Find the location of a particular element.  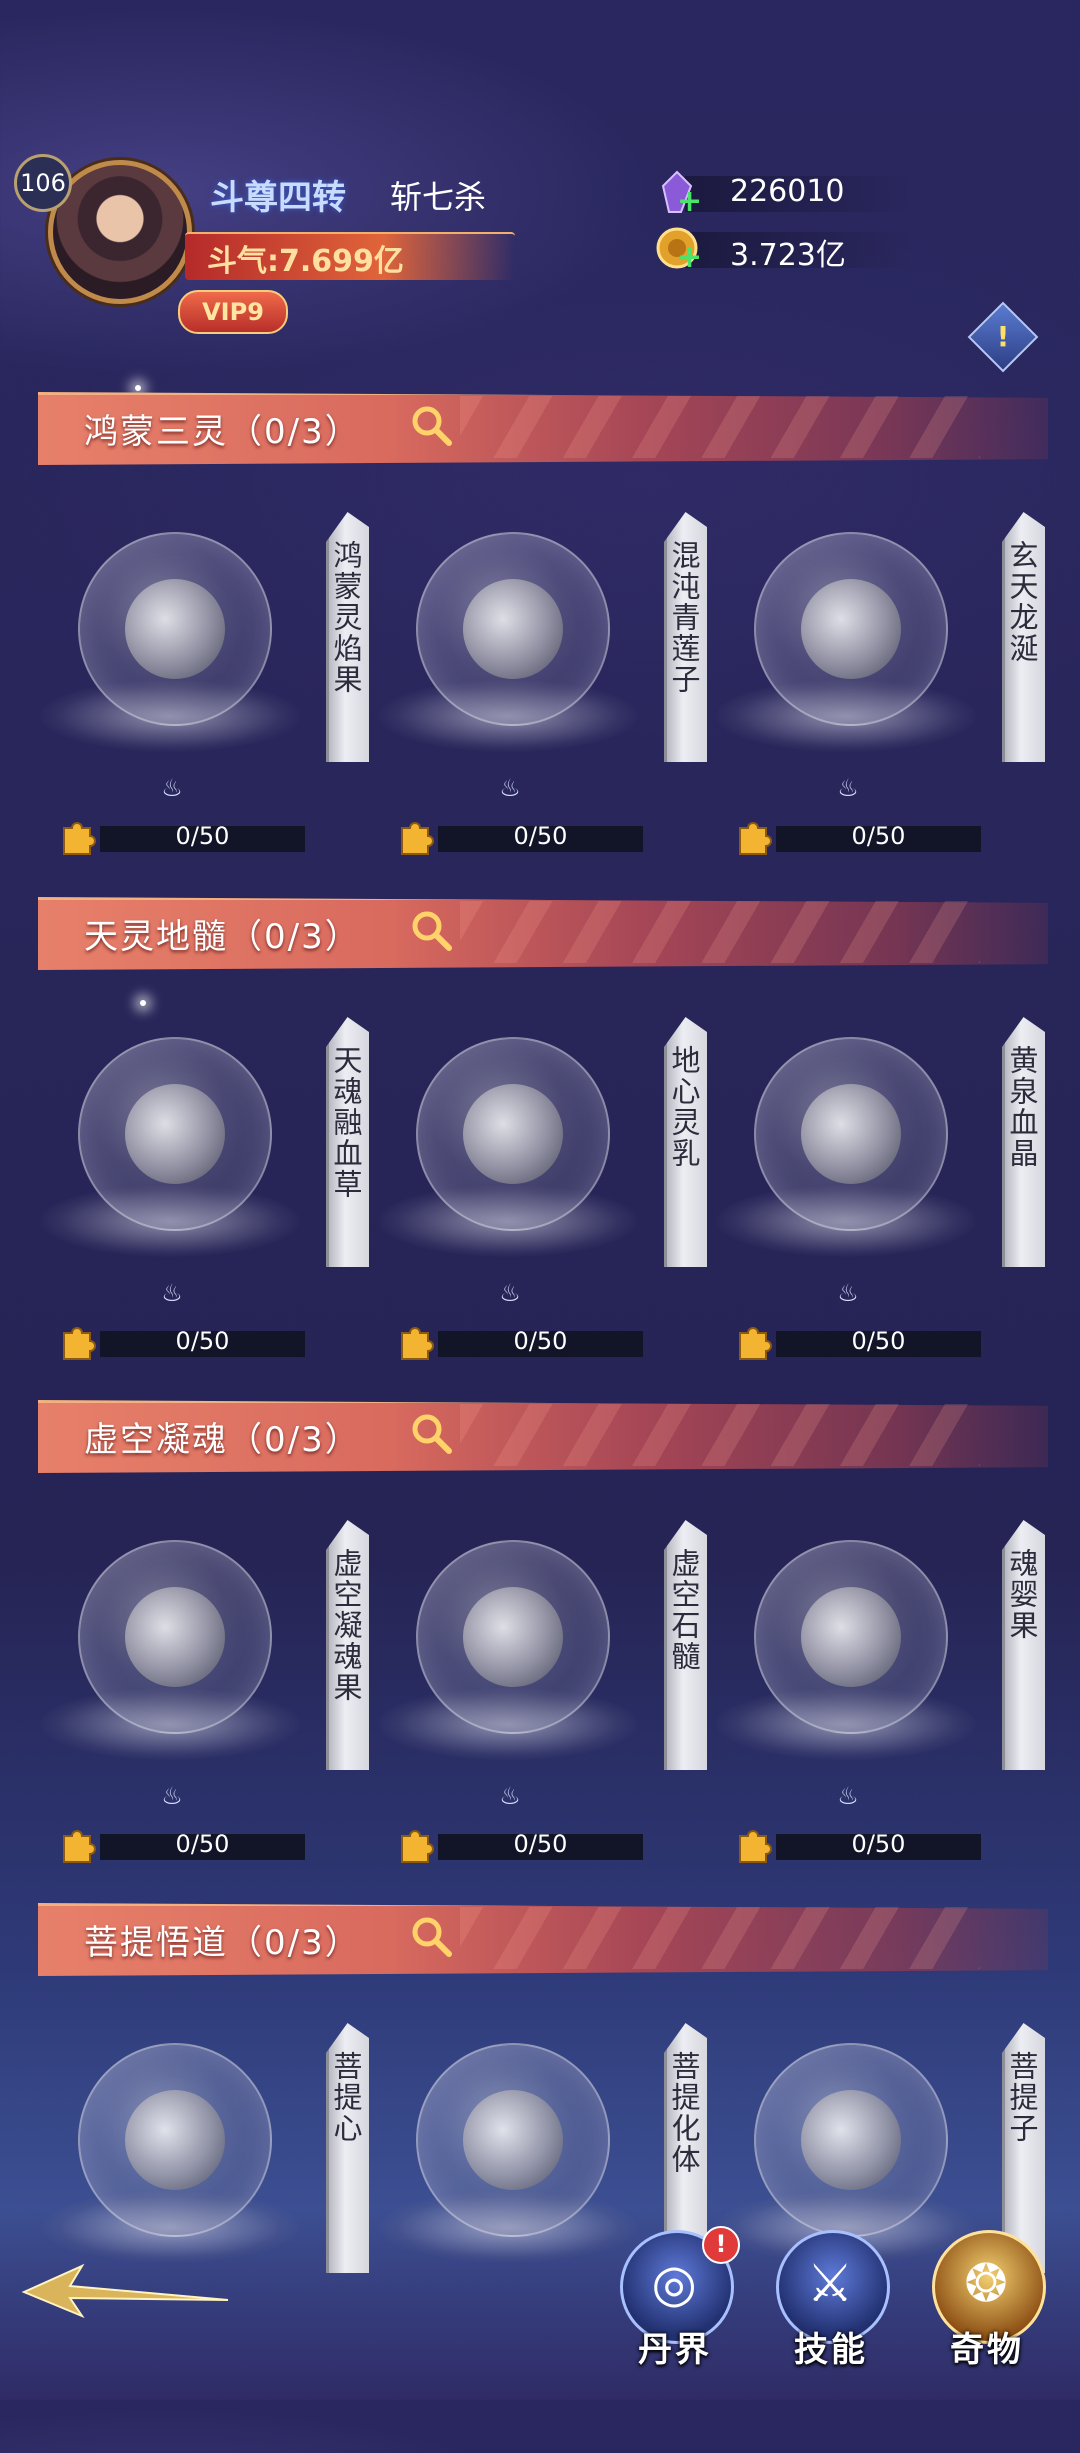

nav-skill: ⚔ 技能 is located at coordinates (831, 2305).